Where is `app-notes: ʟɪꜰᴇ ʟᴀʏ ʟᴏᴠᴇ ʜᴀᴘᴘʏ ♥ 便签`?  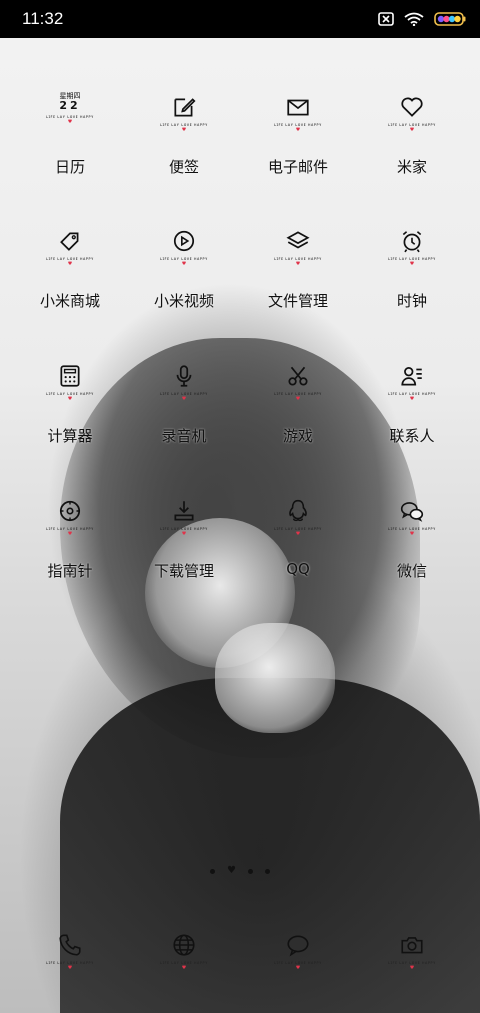 app-notes: ʟɪꜰᴇ ʟᴀʏ ʟᴏᴠᴇ ʜᴀᴘᴘʏ ♥ 便签 is located at coordinates (184, 134).